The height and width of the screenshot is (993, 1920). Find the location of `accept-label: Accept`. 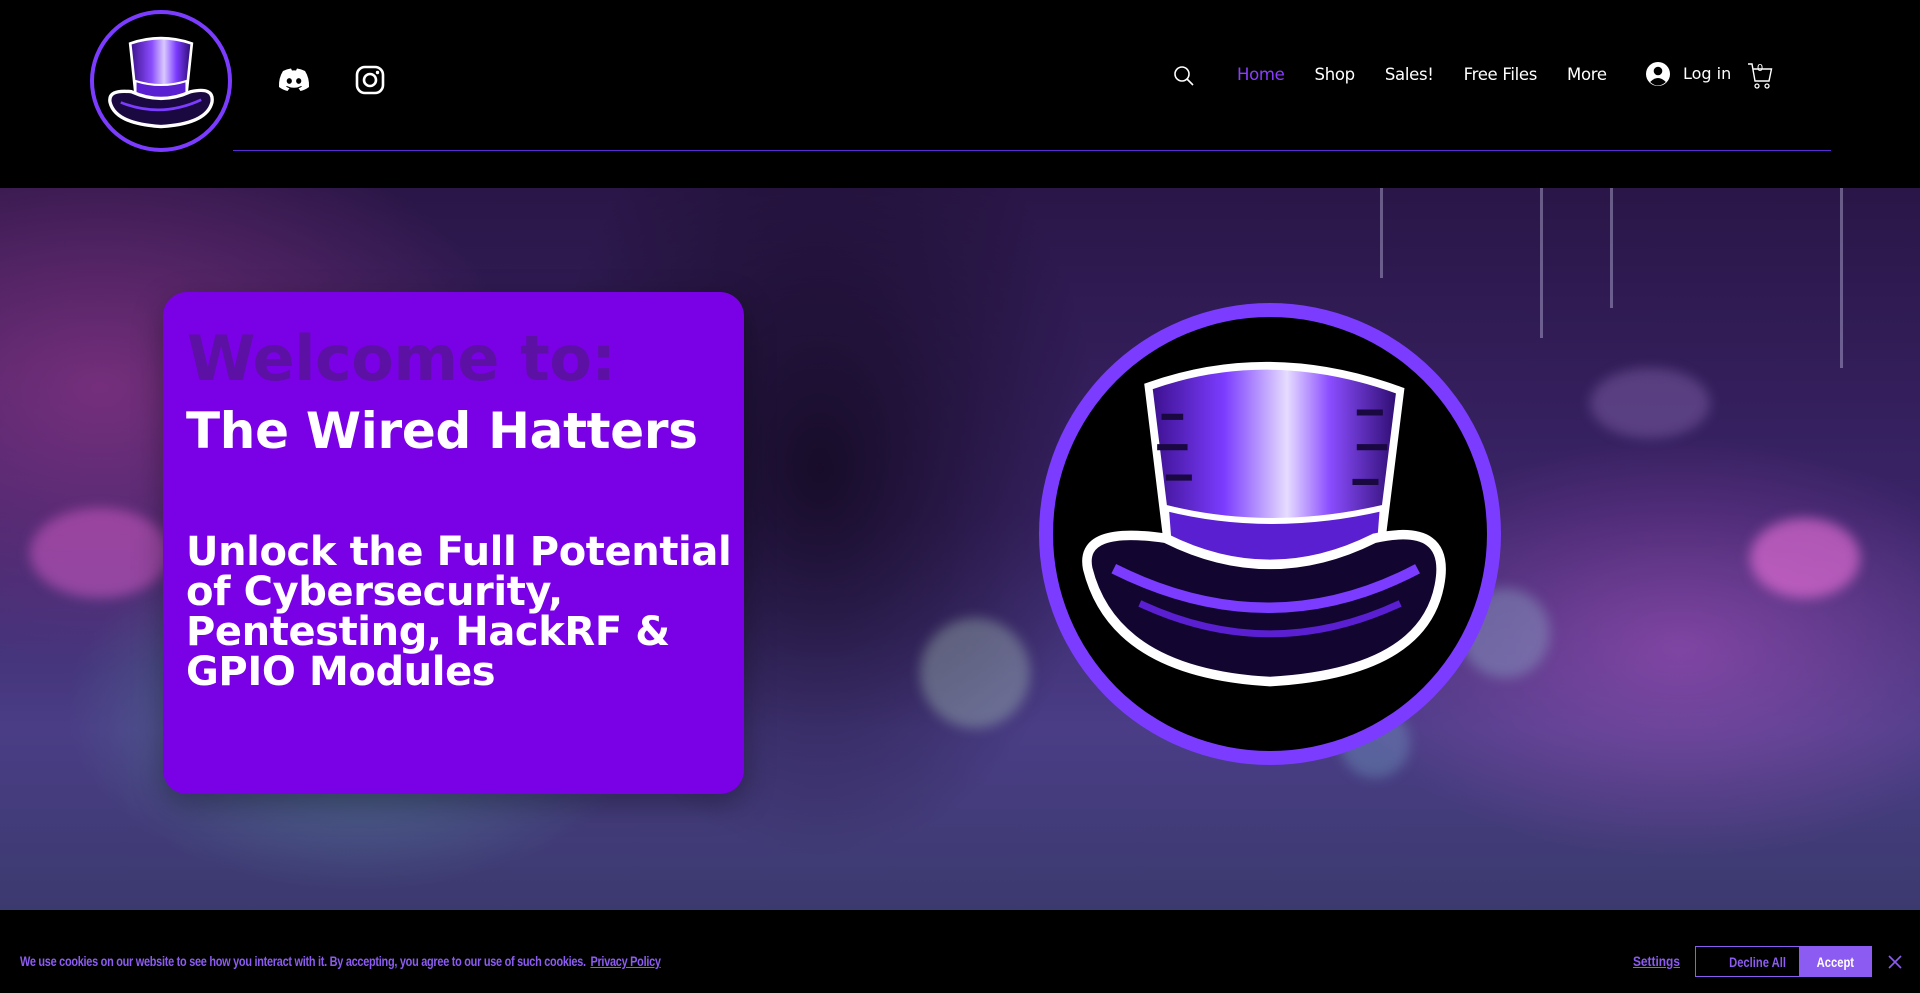

accept-label: Accept is located at coordinates (1835, 961).